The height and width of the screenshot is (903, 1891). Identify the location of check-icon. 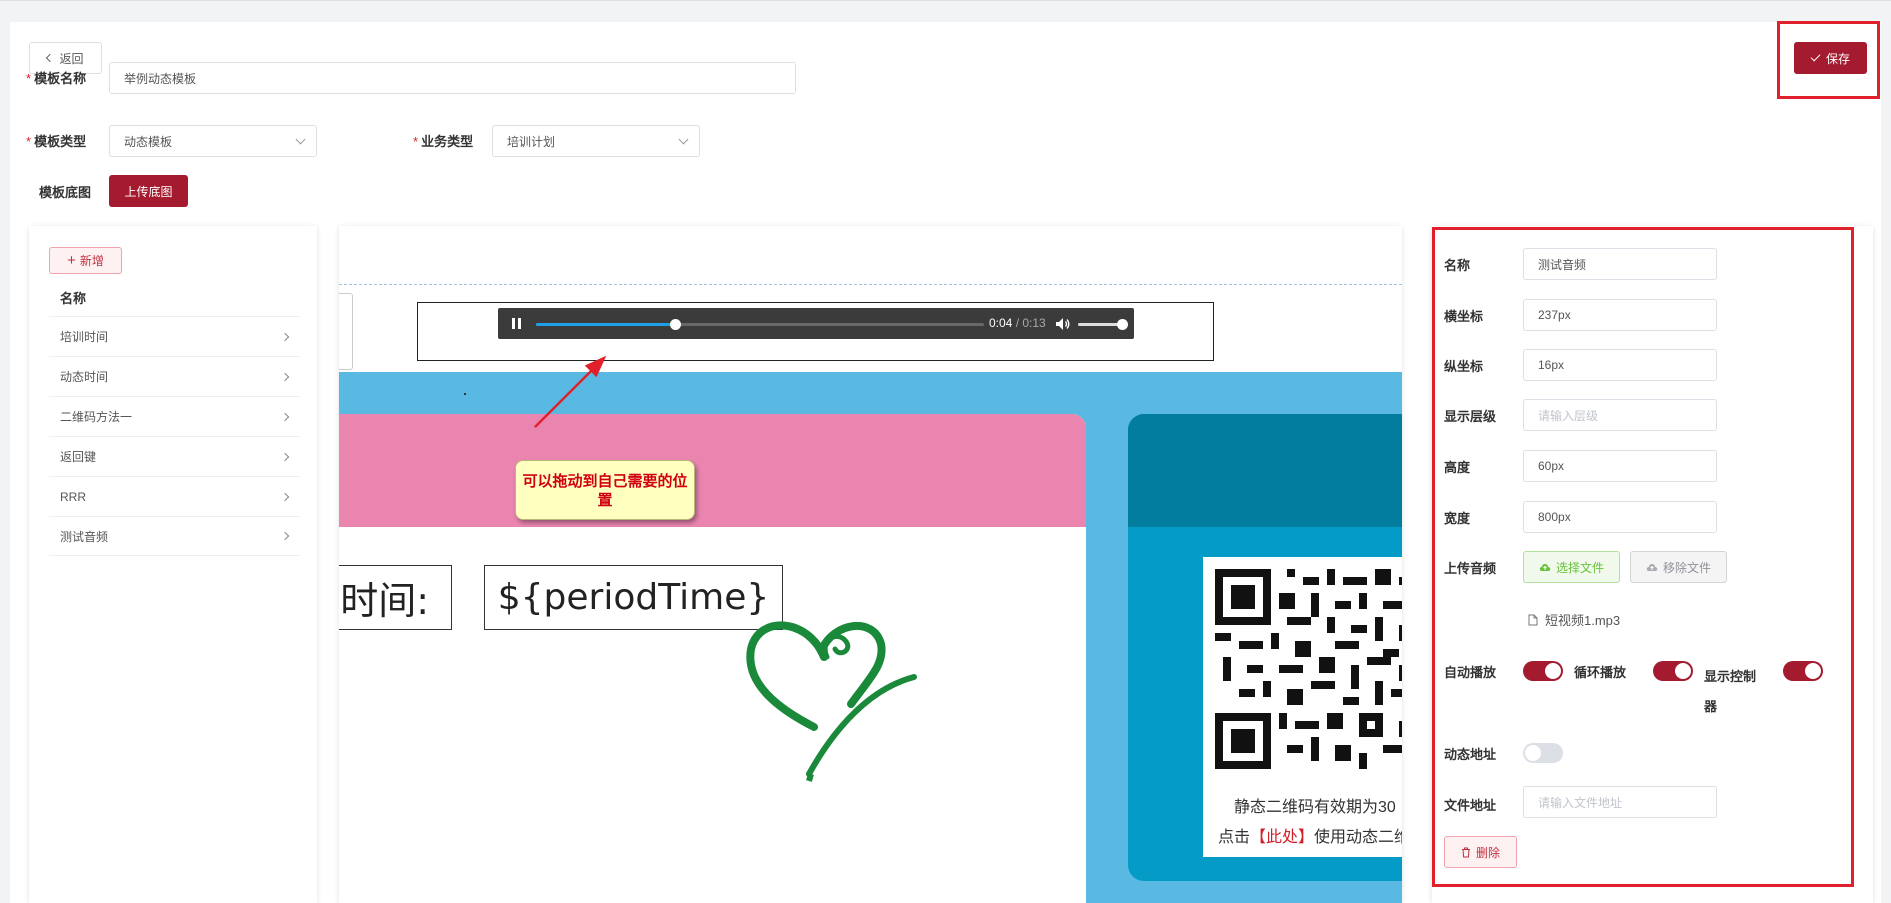
(1815, 56).